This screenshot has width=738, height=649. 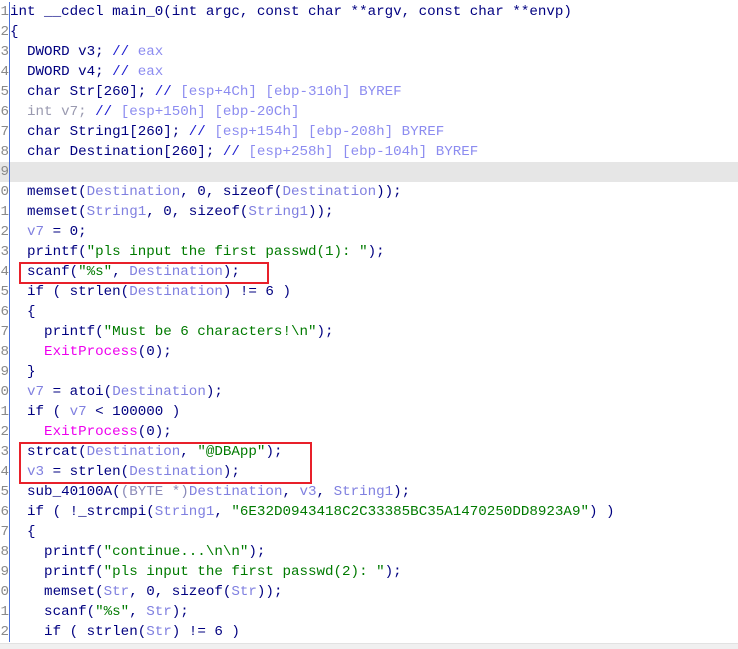 I want to click on code-text: }, so click(x=23, y=372).